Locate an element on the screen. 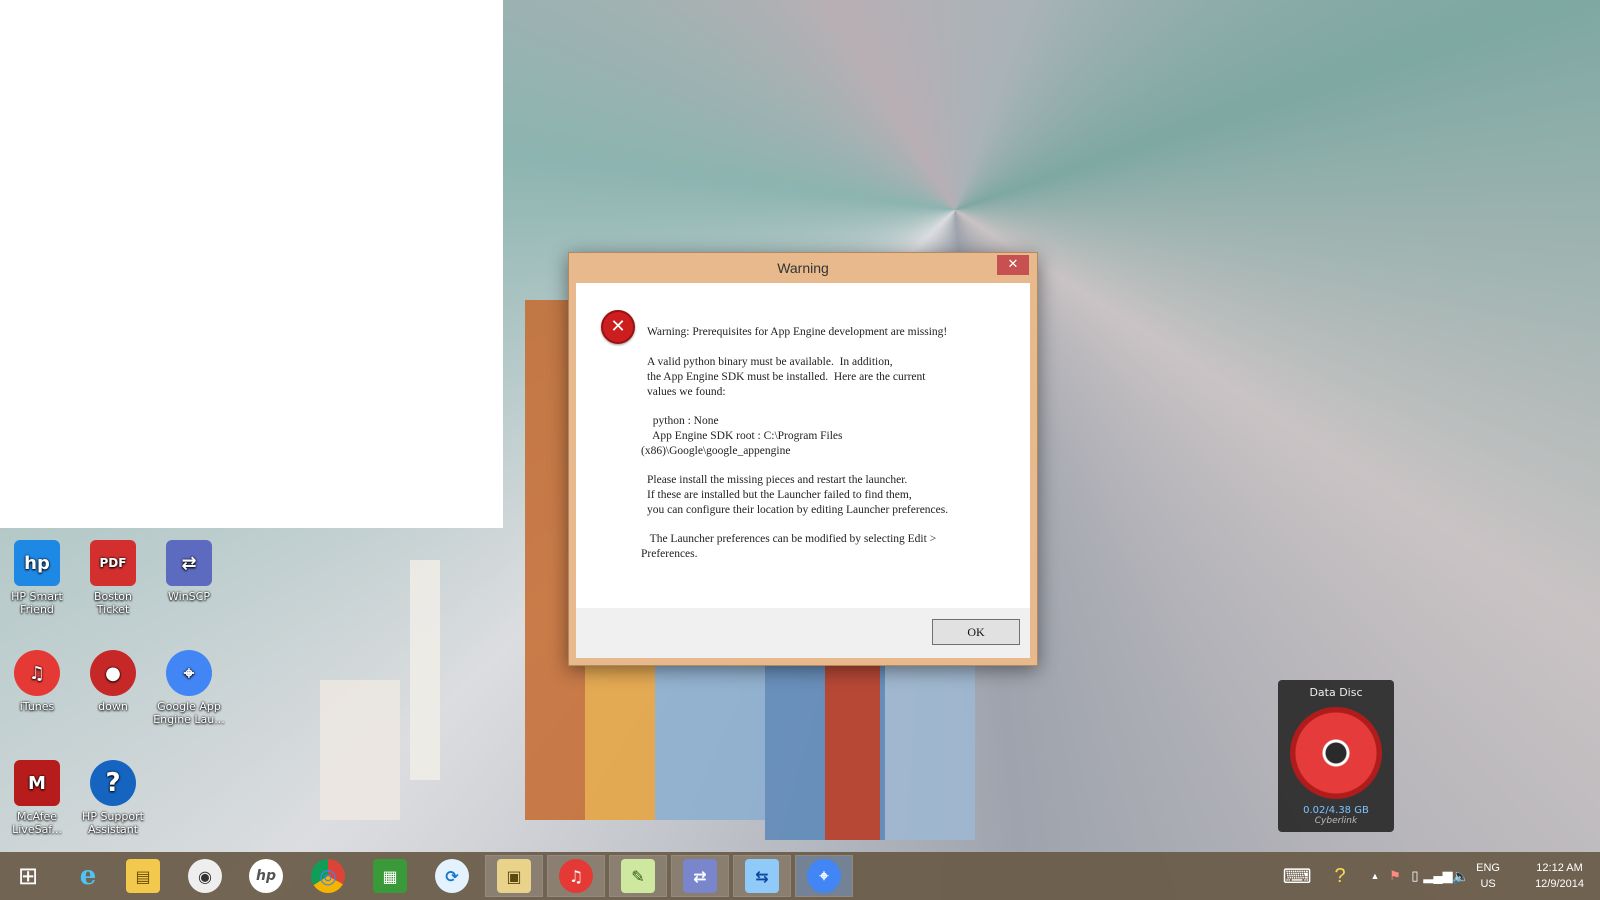  network-signal-icon: ▂▄▆ is located at coordinates (1437, 876).